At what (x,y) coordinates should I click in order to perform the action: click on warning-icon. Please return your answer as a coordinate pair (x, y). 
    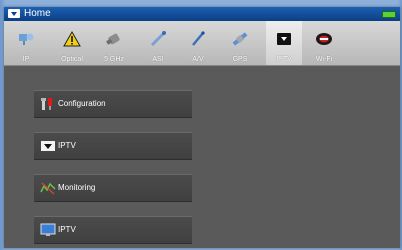
    Looking at the image, I should click on (72, 39).